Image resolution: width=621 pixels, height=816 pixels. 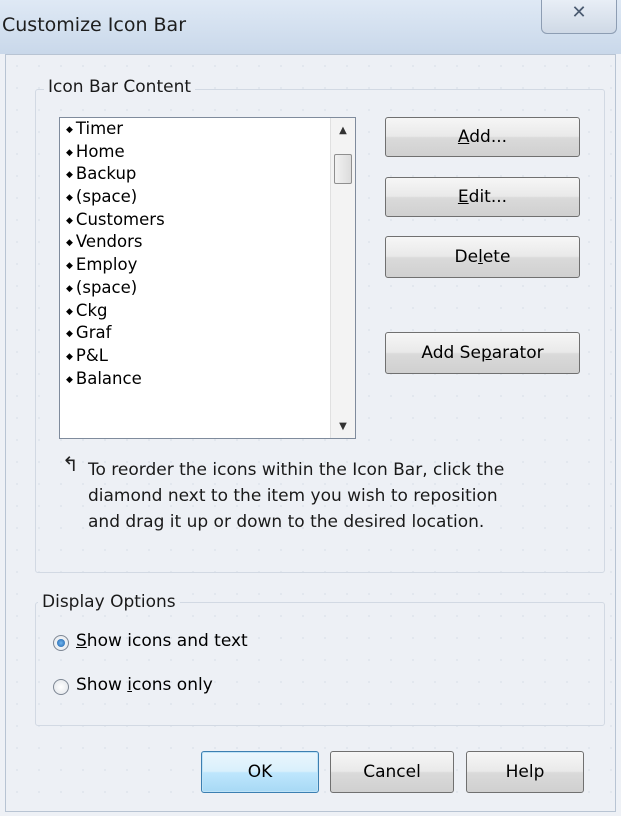 What do you see at coordinates (260, 772) in the screenshot?
I see `ok-button: OK` at bounding box center [260, 772].